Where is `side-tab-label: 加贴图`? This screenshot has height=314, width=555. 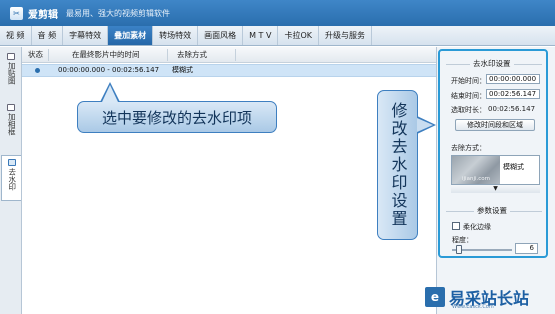
side-tab-label: 加贴图 is located at coordinates (12, 73).